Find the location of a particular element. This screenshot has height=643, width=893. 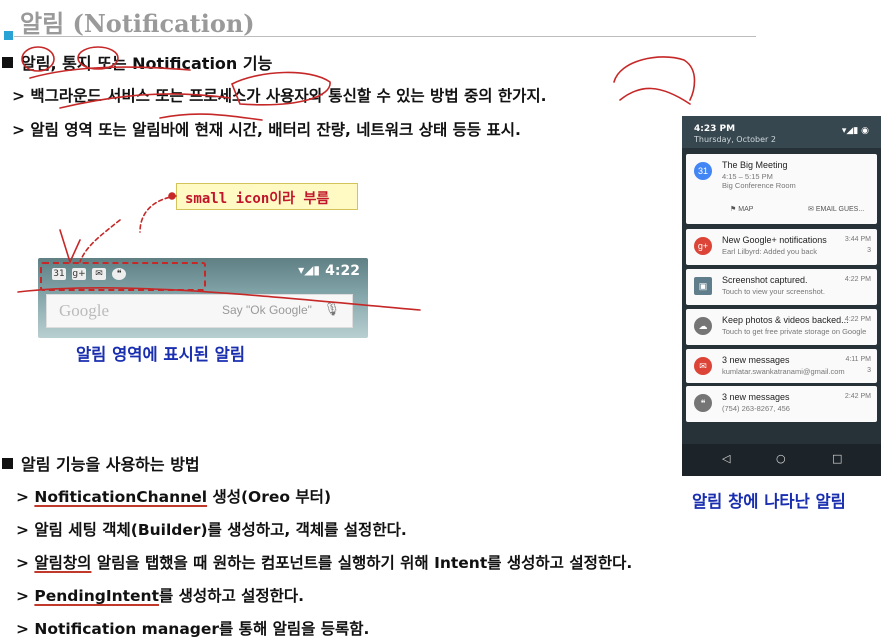

section2-heading: 알림 기능을 사용하는 방법 is located at coordinates (101, 463).